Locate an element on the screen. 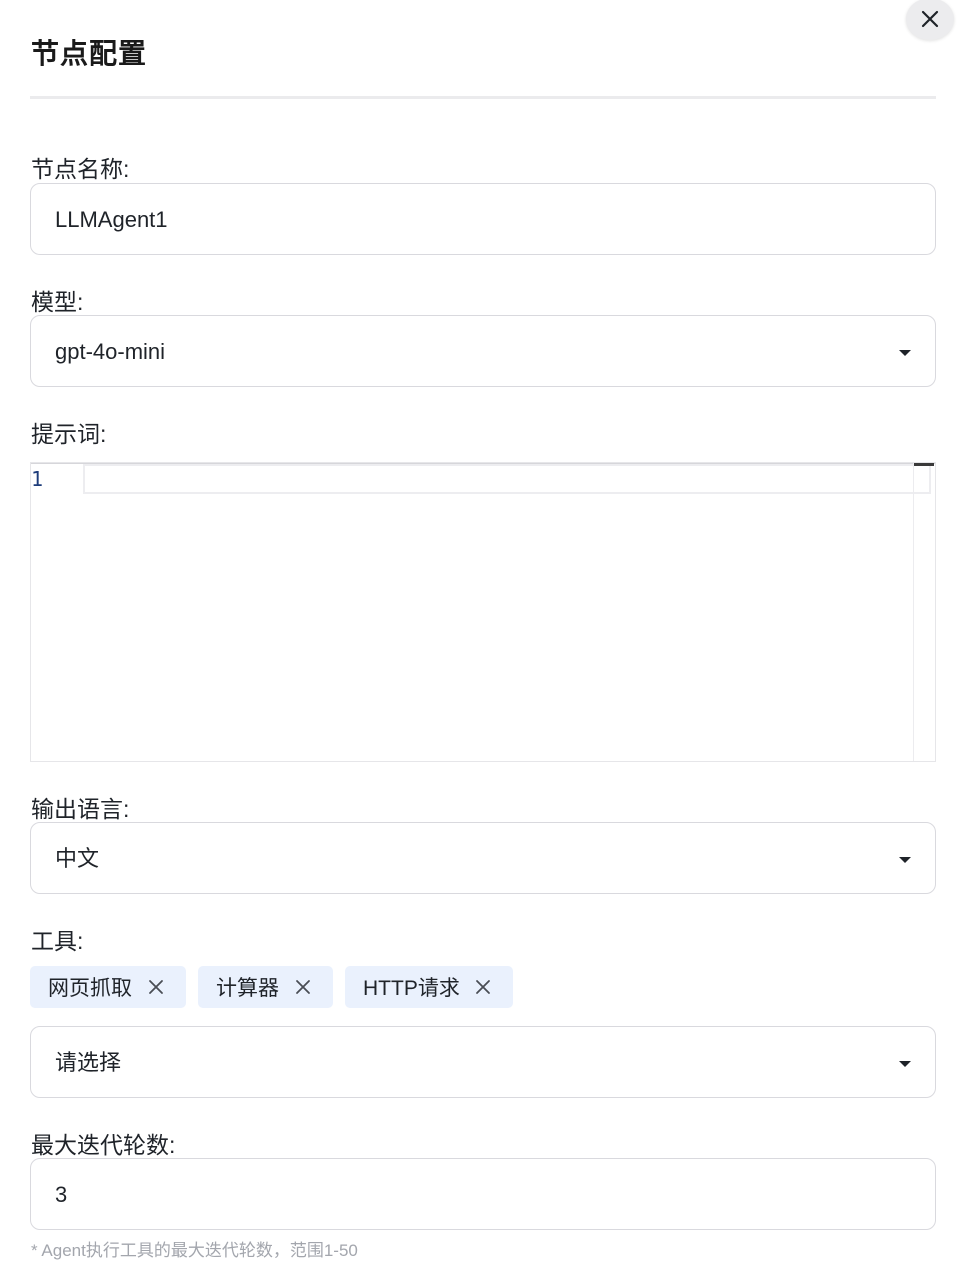 The width and height of the screenshot is (962, 1282). line-number: 1 is located at coordinates (37, 479).